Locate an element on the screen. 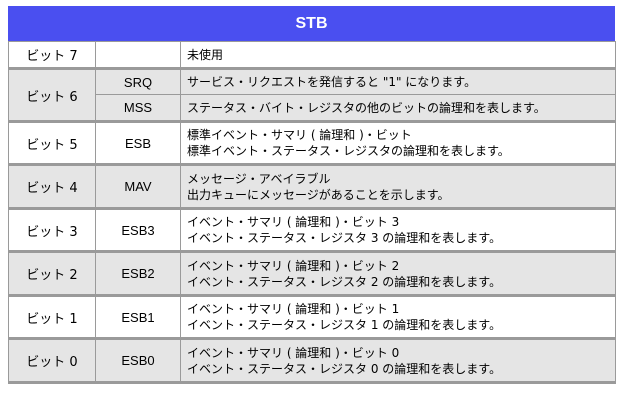 The width and height of the screenshot is (624, 401). description-line-1: イベント・サマリ ( 論理和 )・ビット 1 is located at coordinates (293, 309).